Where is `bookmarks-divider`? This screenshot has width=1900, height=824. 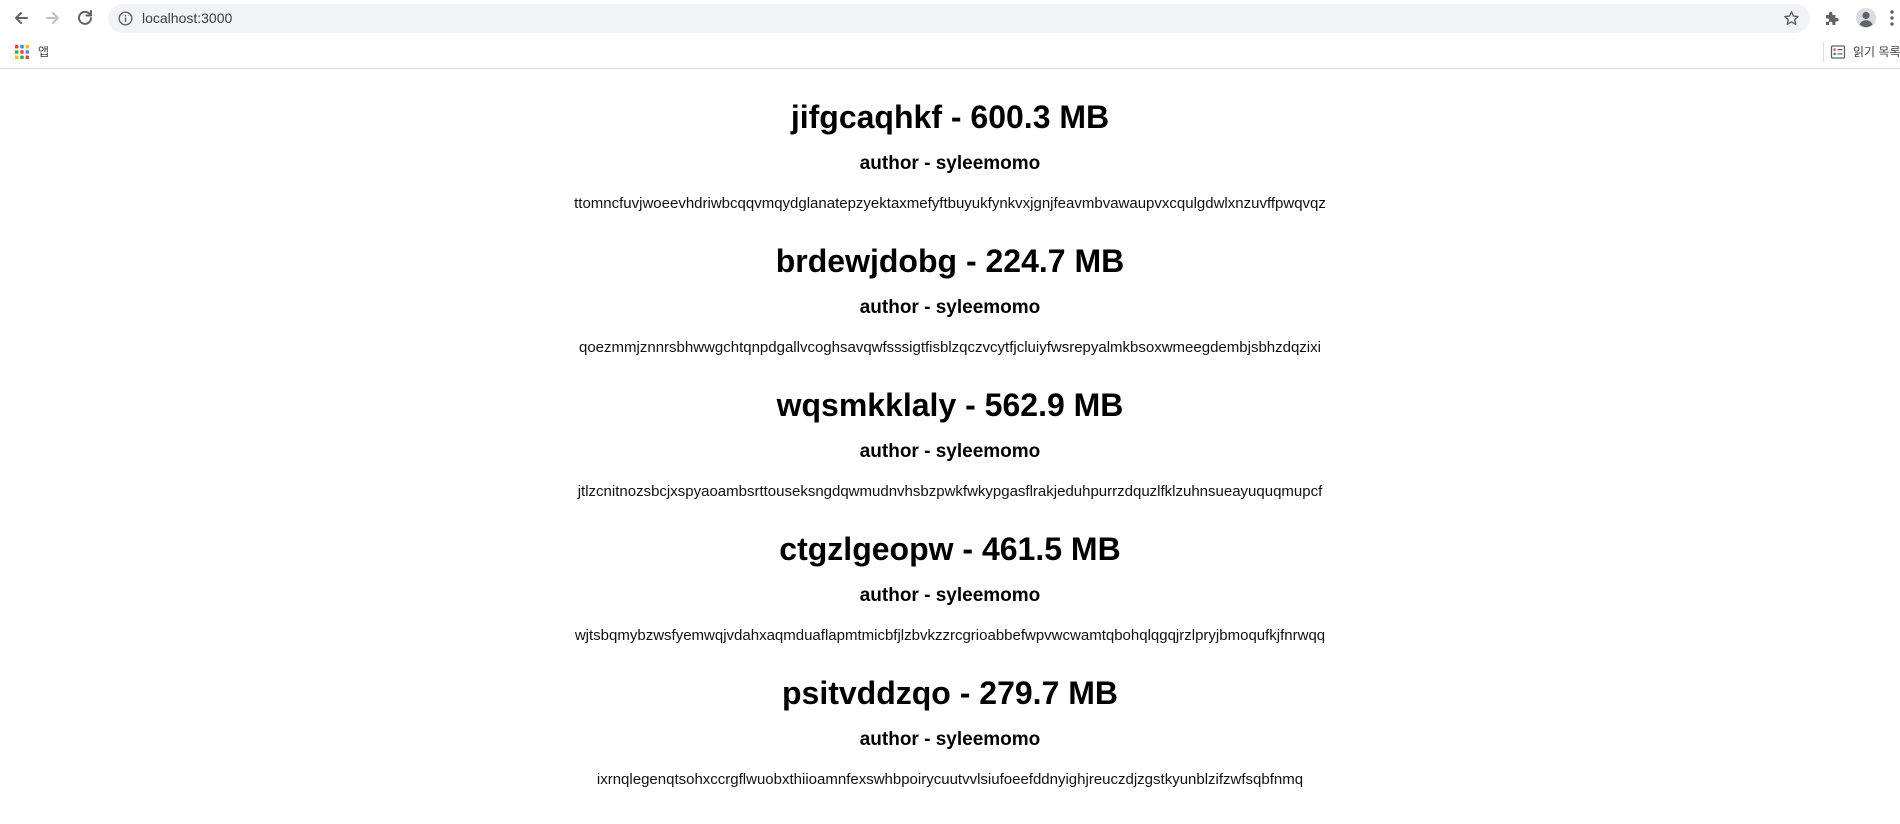
bookmarks-divider is located at coordinates (1823, 52).